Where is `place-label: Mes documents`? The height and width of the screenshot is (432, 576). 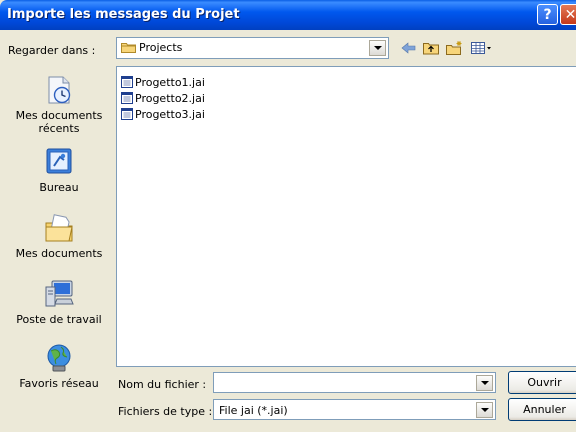
place-label: Mes documents is located at coordinates (59, 253).